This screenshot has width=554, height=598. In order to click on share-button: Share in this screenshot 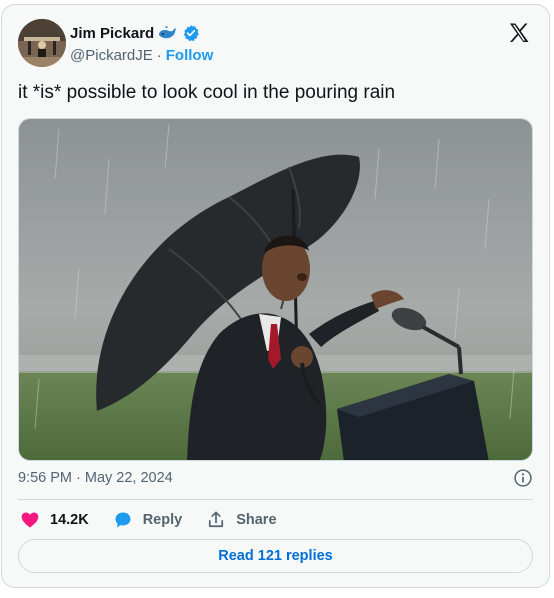, I will do `click(241, 520)`.